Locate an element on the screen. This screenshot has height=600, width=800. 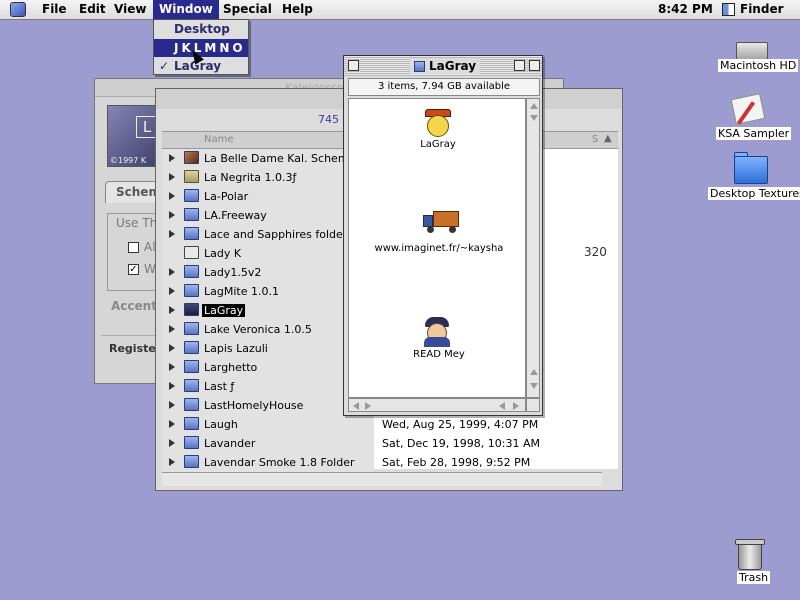
icon-label-lagray: LaGray is located at coordinates (438, 144).